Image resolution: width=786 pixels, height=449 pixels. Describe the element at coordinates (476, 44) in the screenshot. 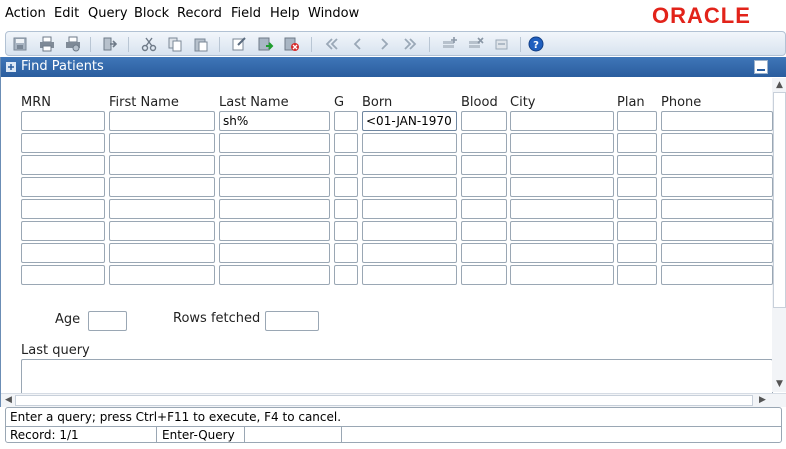

I see `delete-record-icon` at that location.